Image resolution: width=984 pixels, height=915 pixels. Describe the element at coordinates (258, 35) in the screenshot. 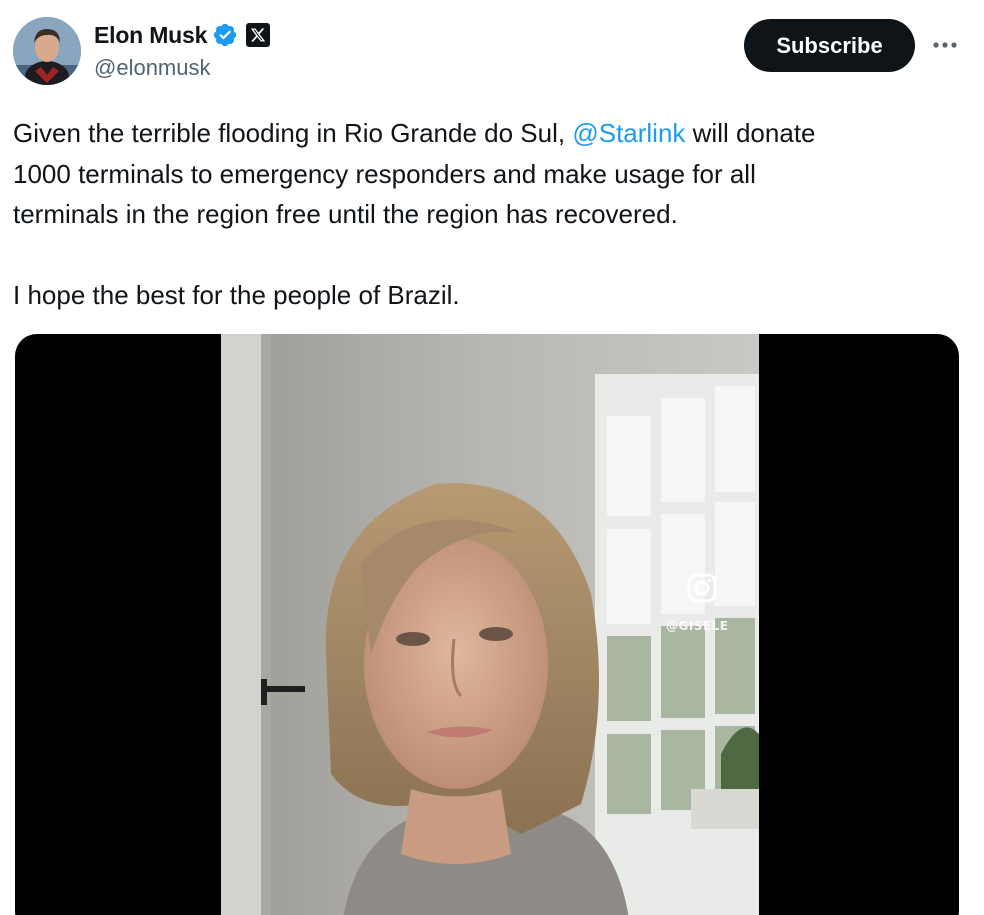

I see `x-logo-icon` at that location.